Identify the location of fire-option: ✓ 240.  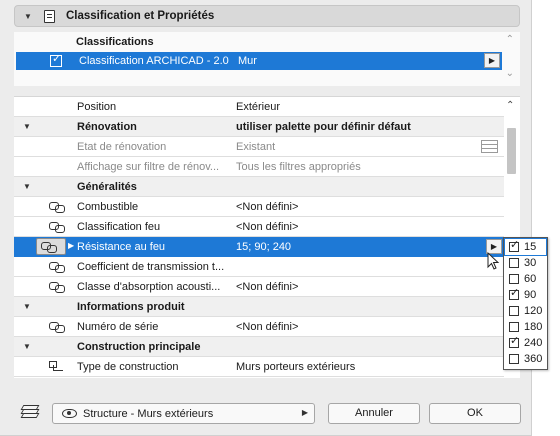
(525, 343).